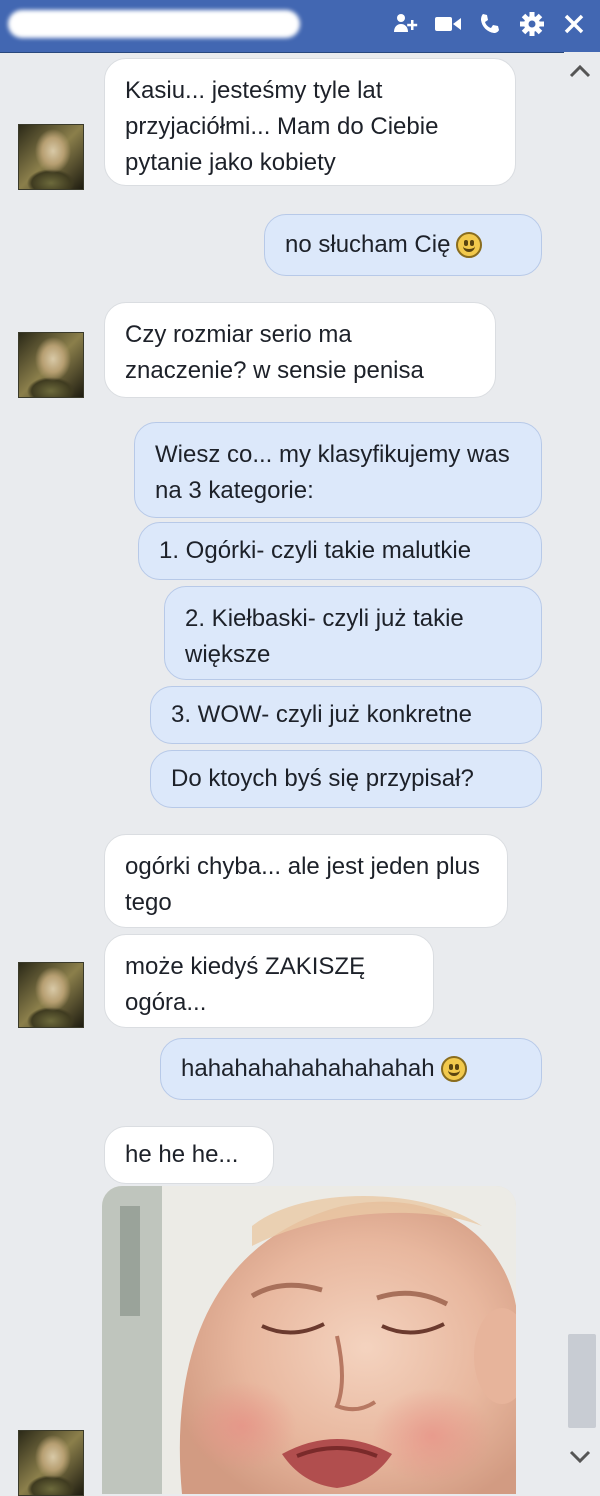 This screenshot has height=1496, width=600. I want to click on crying-baby-photo, so click(309, 1340).